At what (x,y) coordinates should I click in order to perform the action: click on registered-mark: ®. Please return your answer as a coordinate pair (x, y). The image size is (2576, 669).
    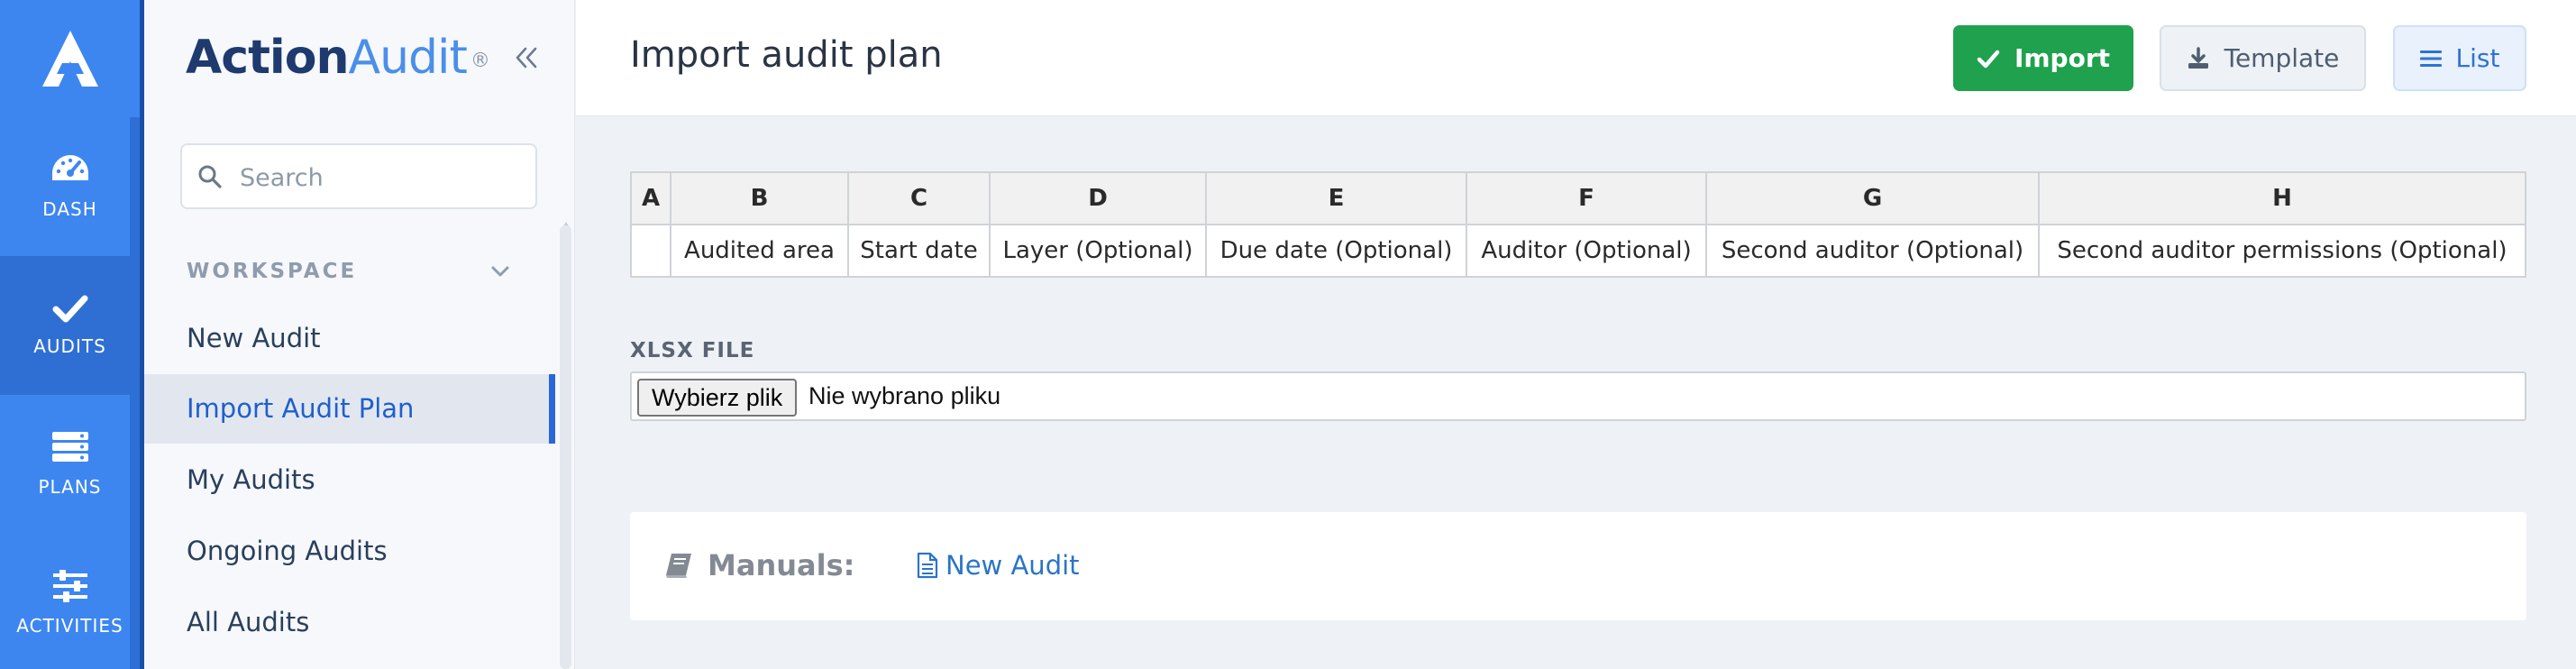
    Looking at the image, I should click on (480, 61).